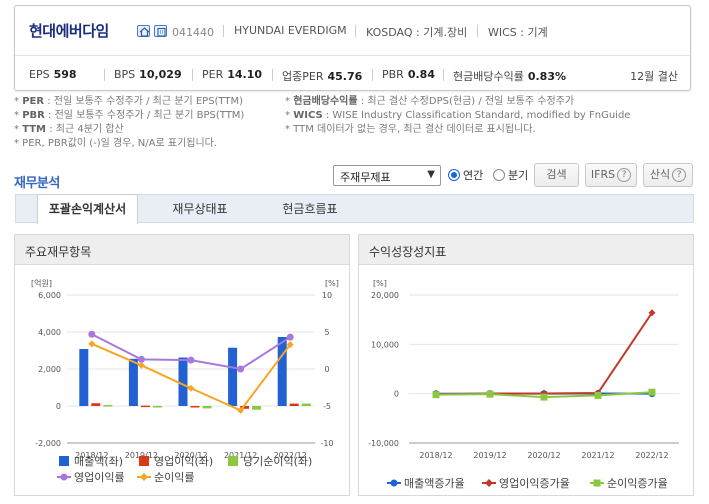  I want to click on y-right-unit: [%], so click(332, 283).